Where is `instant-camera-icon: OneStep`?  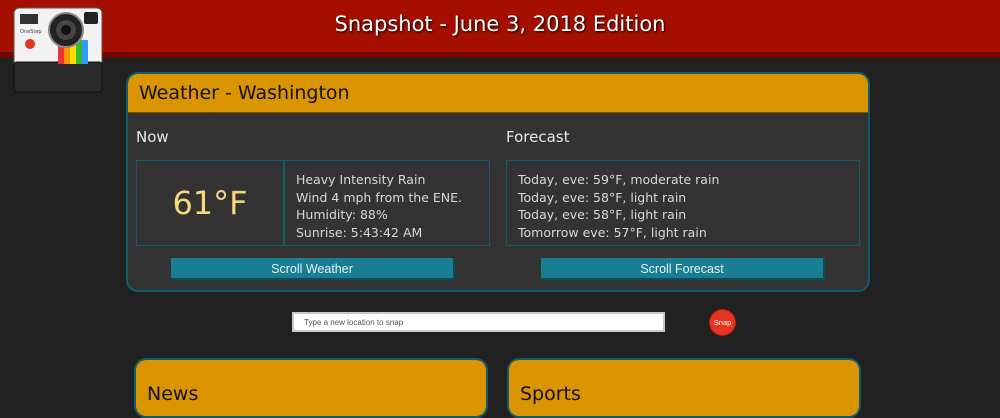
instant-camera-icon: OneStep is located at coordinates (58, 50).